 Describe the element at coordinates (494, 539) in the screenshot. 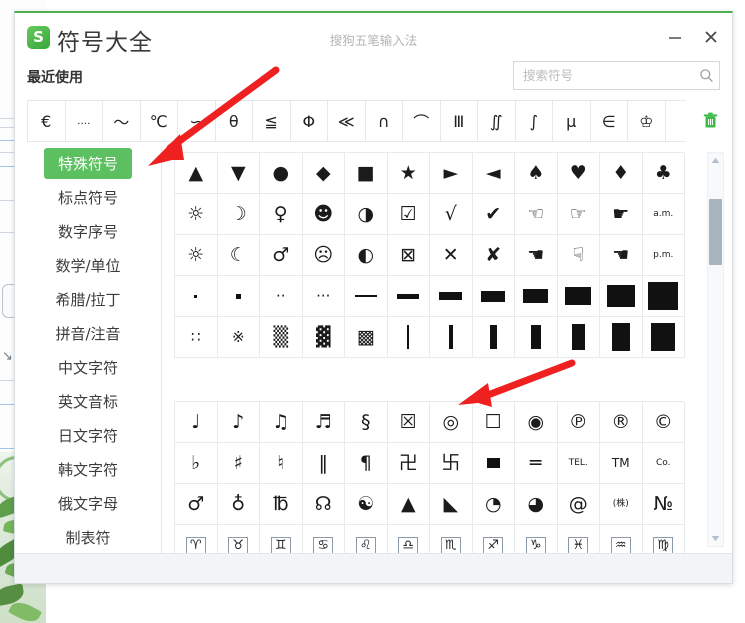

I see `symbol-cell: ♐` at that location.